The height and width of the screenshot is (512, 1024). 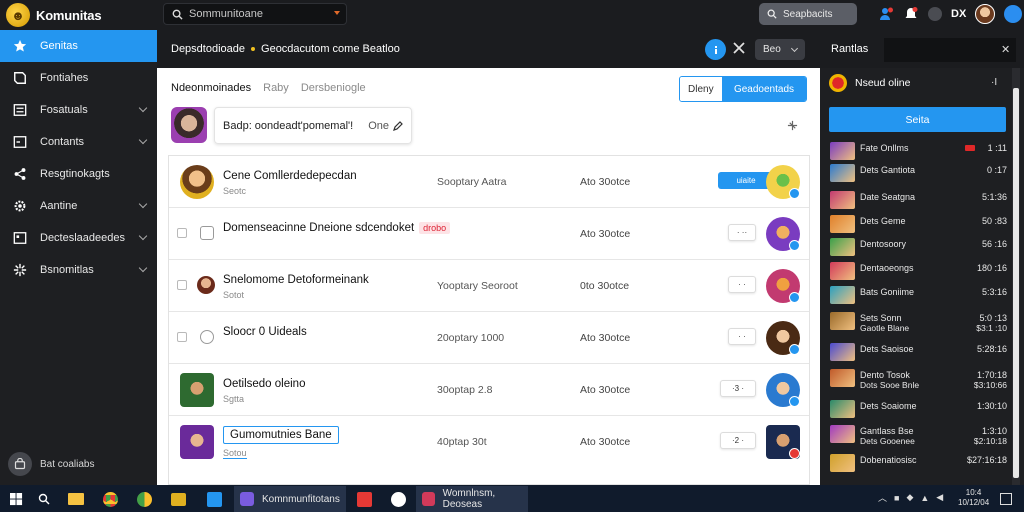 What do you see at coordinates (958, 14) in the screenshot?
I see `dx-label: DX` at bounding box center [958, 14].